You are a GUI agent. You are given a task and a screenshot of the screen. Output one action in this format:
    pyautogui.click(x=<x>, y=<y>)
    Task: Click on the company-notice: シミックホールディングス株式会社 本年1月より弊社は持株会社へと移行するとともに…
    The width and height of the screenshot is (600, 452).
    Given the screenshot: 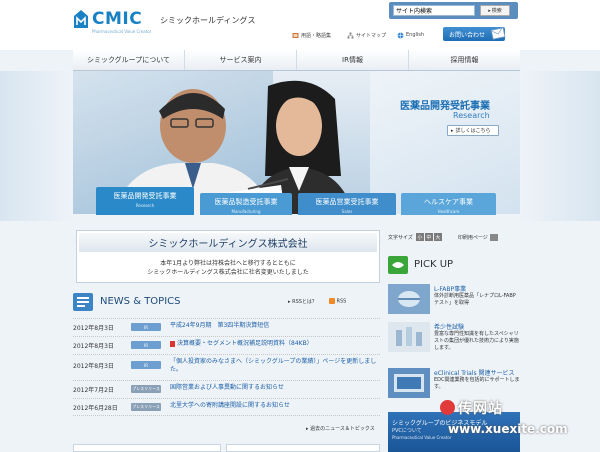 What is the action you would take?
    pyautogui.click(x=228, y=256)
    